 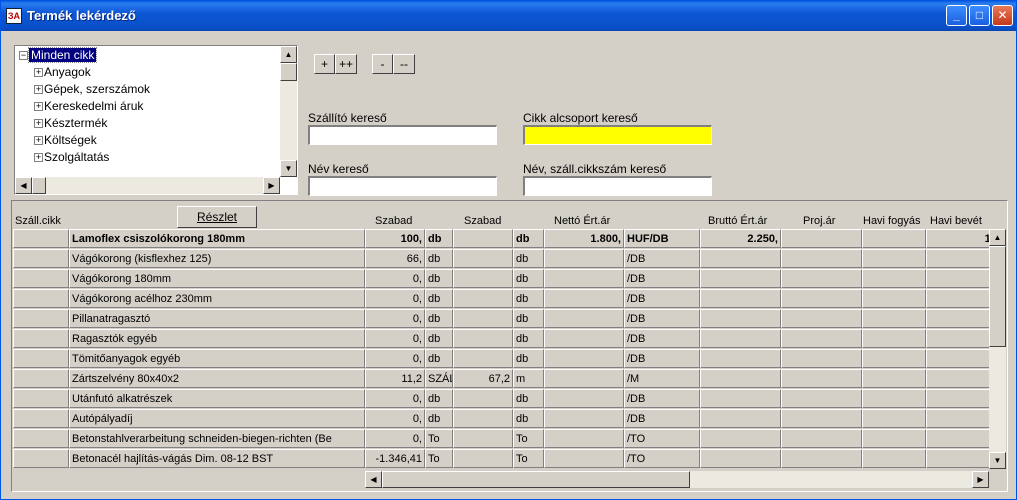 I want to click on cell-name: Vágókorong acélhoz 230mm, so click(x=217, y=298).